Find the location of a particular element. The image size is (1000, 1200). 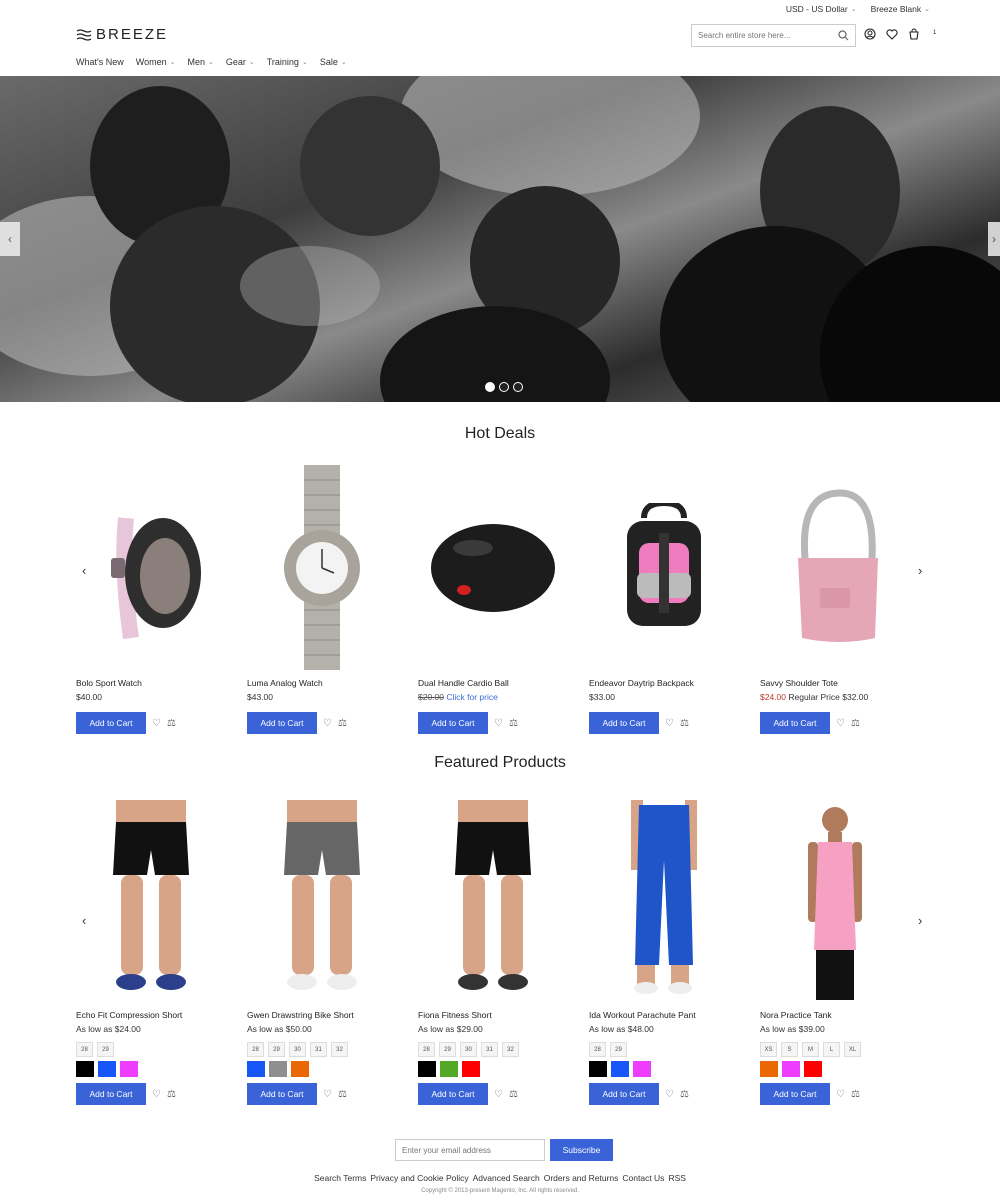

footer-link: RSS is located at coordinates (676, 1178).